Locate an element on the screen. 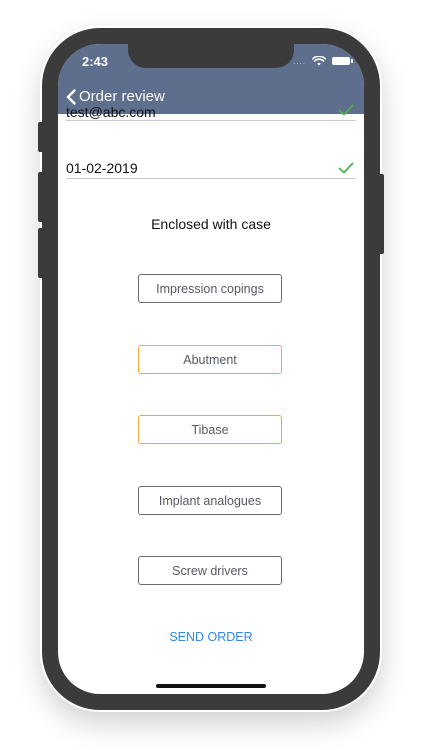 The image size is (422, 750). option-abutment: Abutment is located at coordinates (210, 359).